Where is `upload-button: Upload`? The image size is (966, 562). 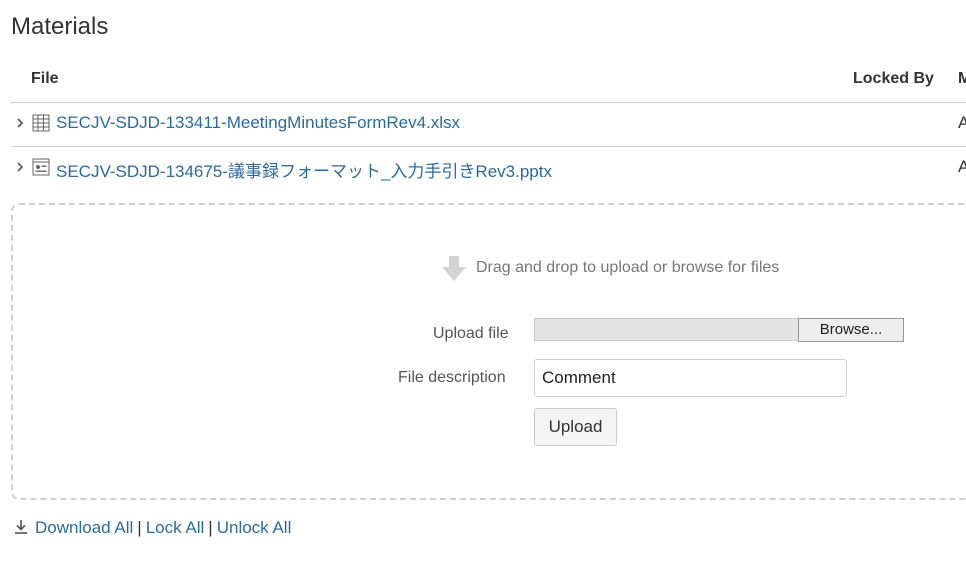 upload-button: Upload is located at coordinates (575, 427).